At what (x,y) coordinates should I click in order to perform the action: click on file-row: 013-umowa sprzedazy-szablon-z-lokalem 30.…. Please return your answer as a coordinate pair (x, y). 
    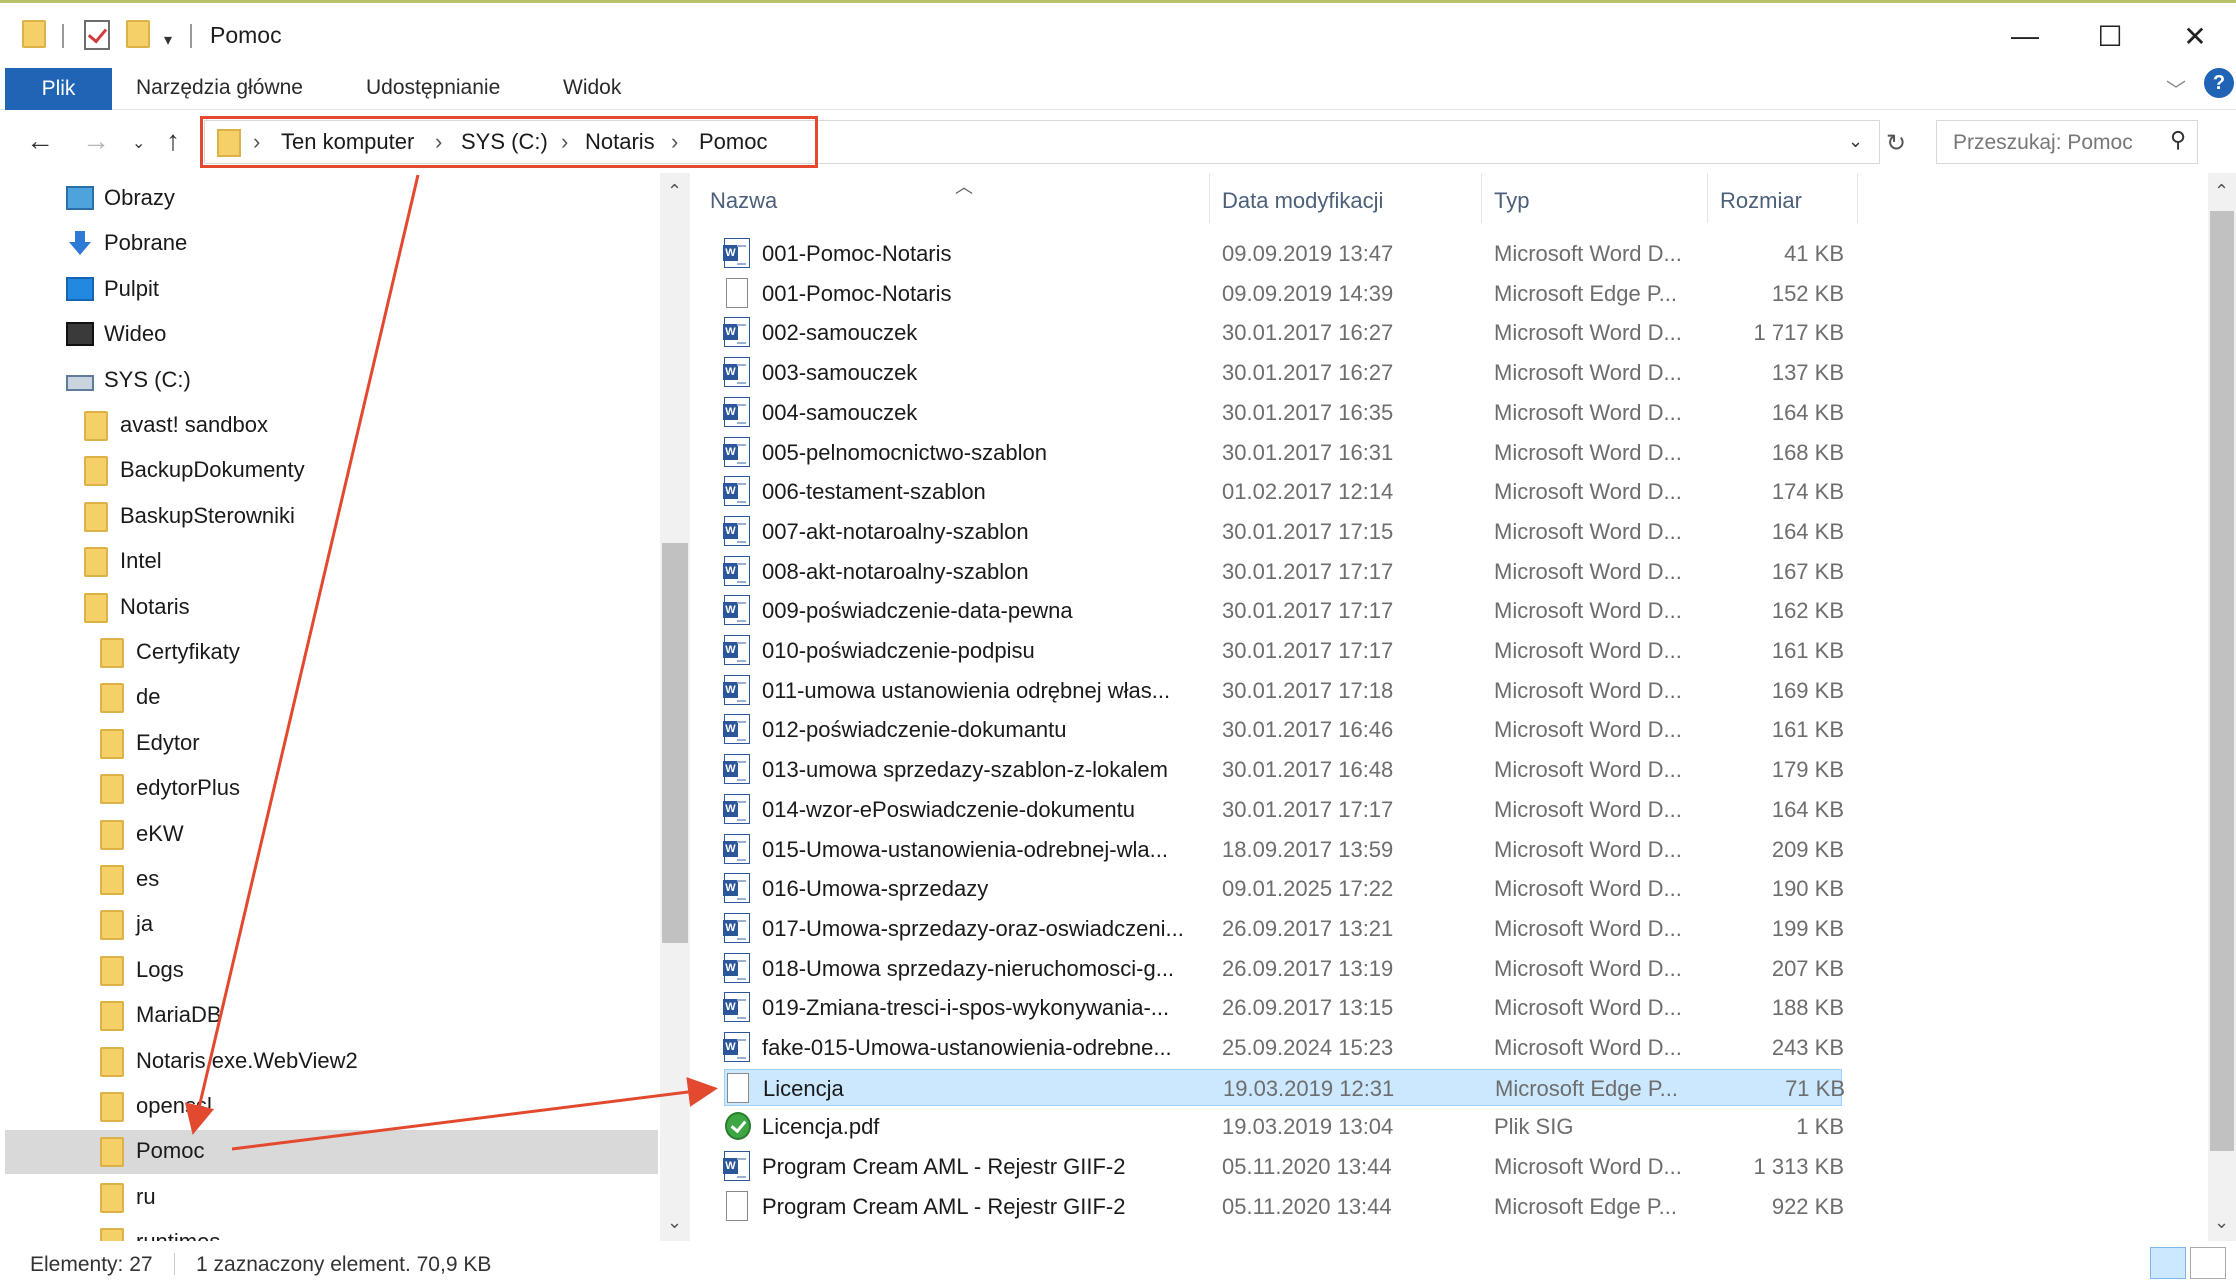
    Looking at the image, I should click on (1283, 769).